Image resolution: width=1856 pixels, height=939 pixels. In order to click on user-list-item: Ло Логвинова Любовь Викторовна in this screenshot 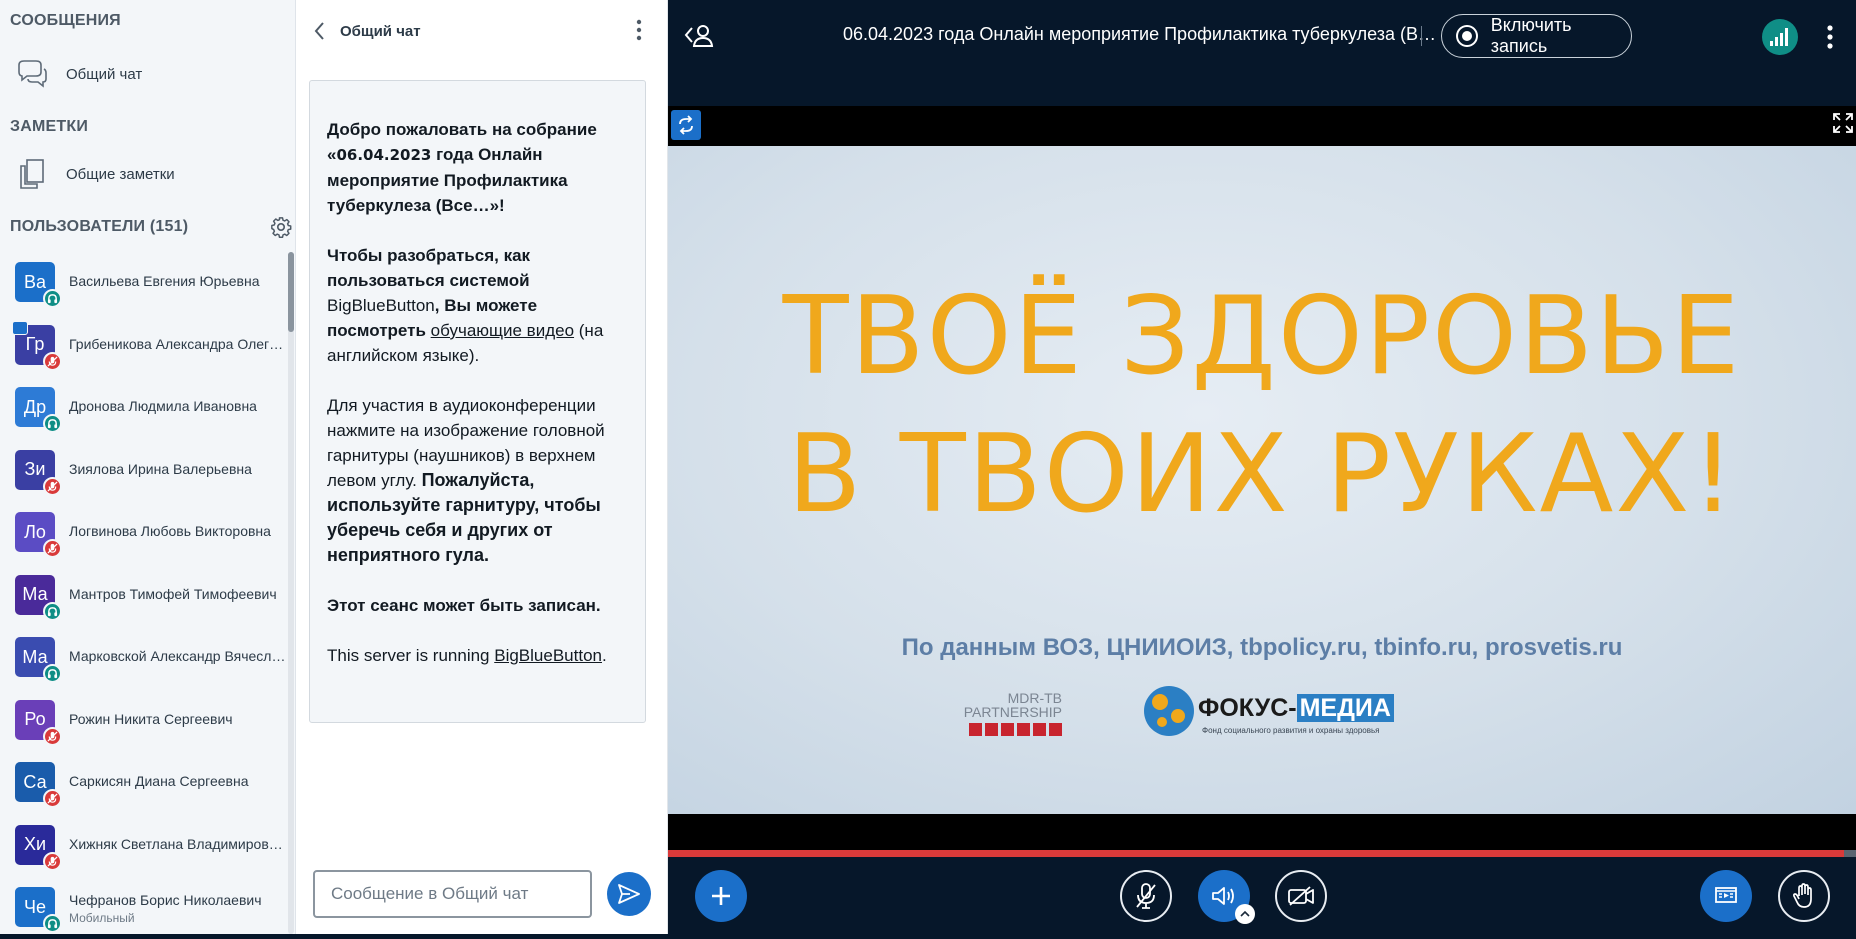, I will do `click(150, 540)`.